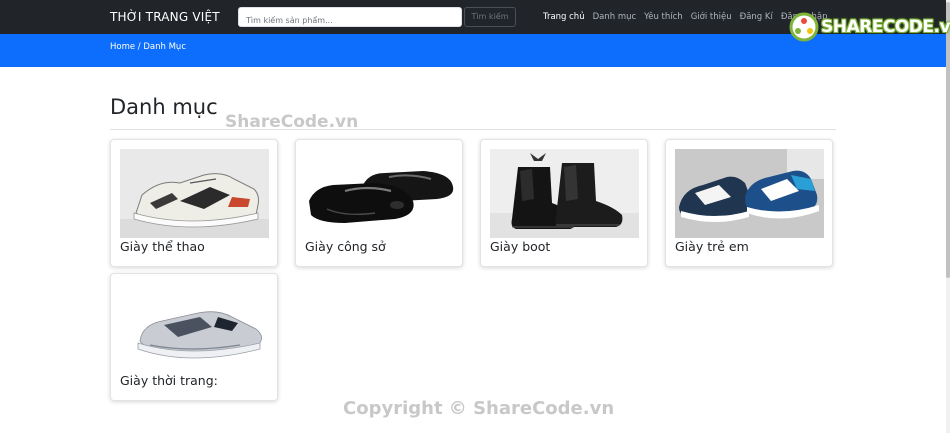  Describe the element at coordinates (162, 246) in the screenshot. I see `category-label: Giày thể thao` at that location.